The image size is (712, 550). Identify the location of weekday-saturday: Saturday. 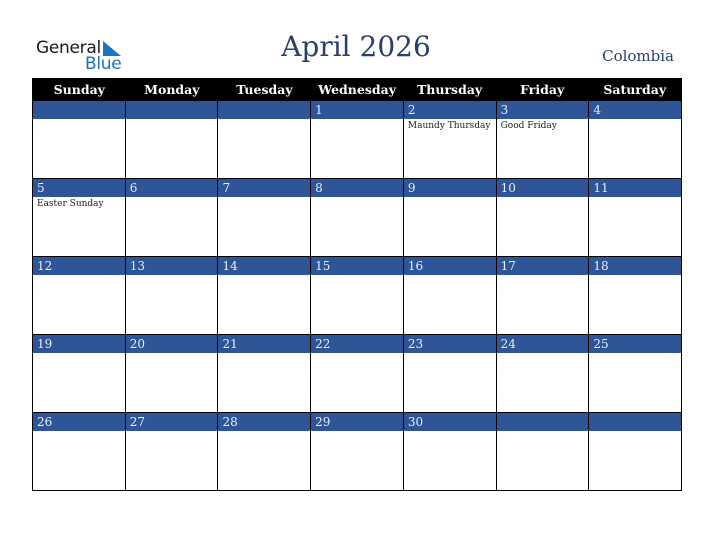
(635, 89).